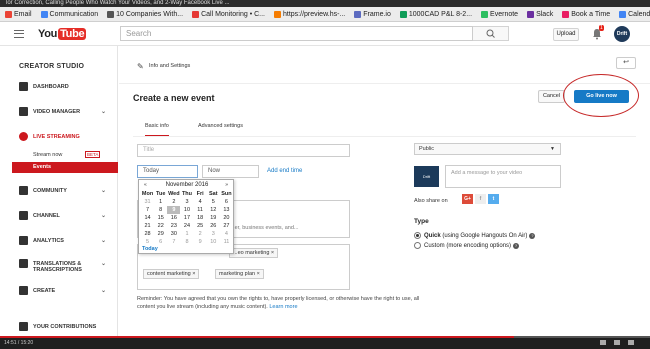 This screenshot has width=650, height=349. What do you see at coordinates (540, 14) in the screenshot?
I see `bookmark-item: Slack` at bounding box center [540, 14].